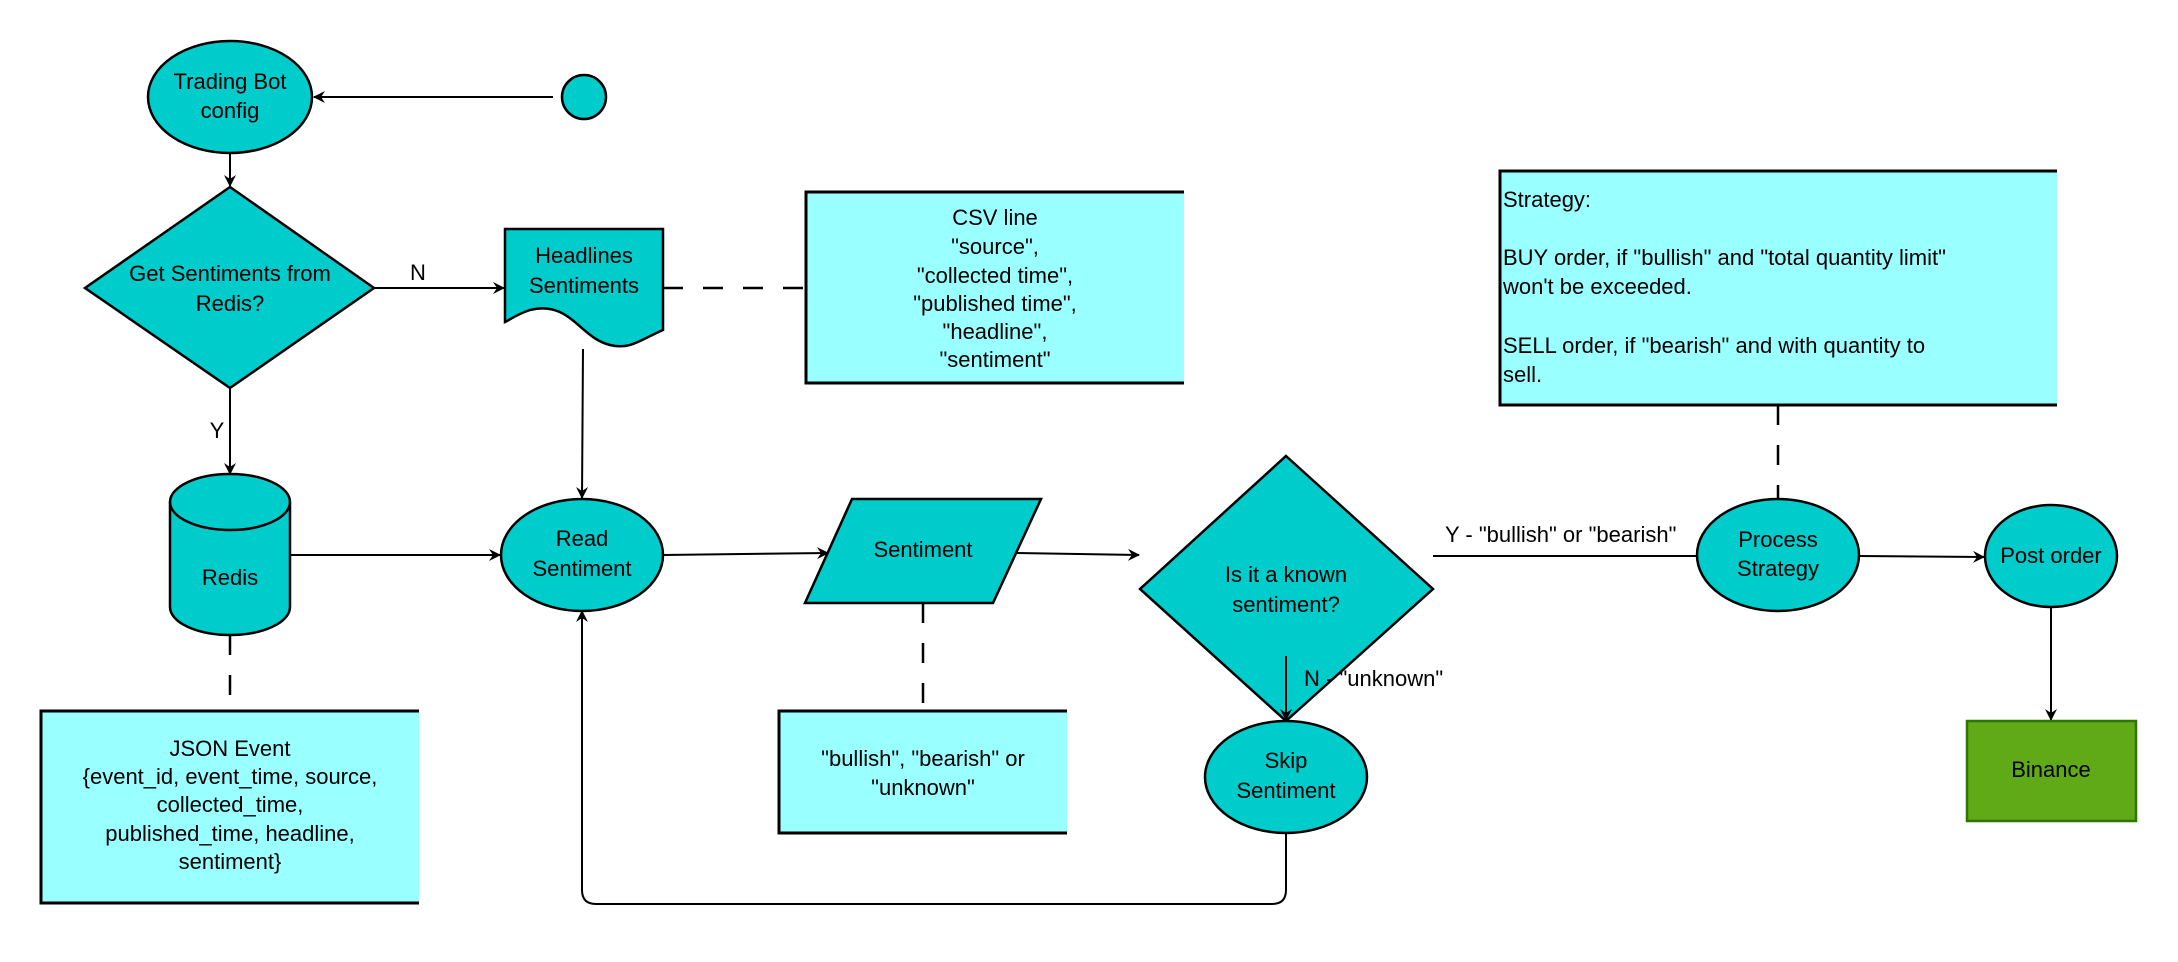 Image resolution: width=2178 pixels, height=962 pixels. Describe the element at coordinates (582, 423) in the screenshot. I see `edge-headlines-to-read` at that location.